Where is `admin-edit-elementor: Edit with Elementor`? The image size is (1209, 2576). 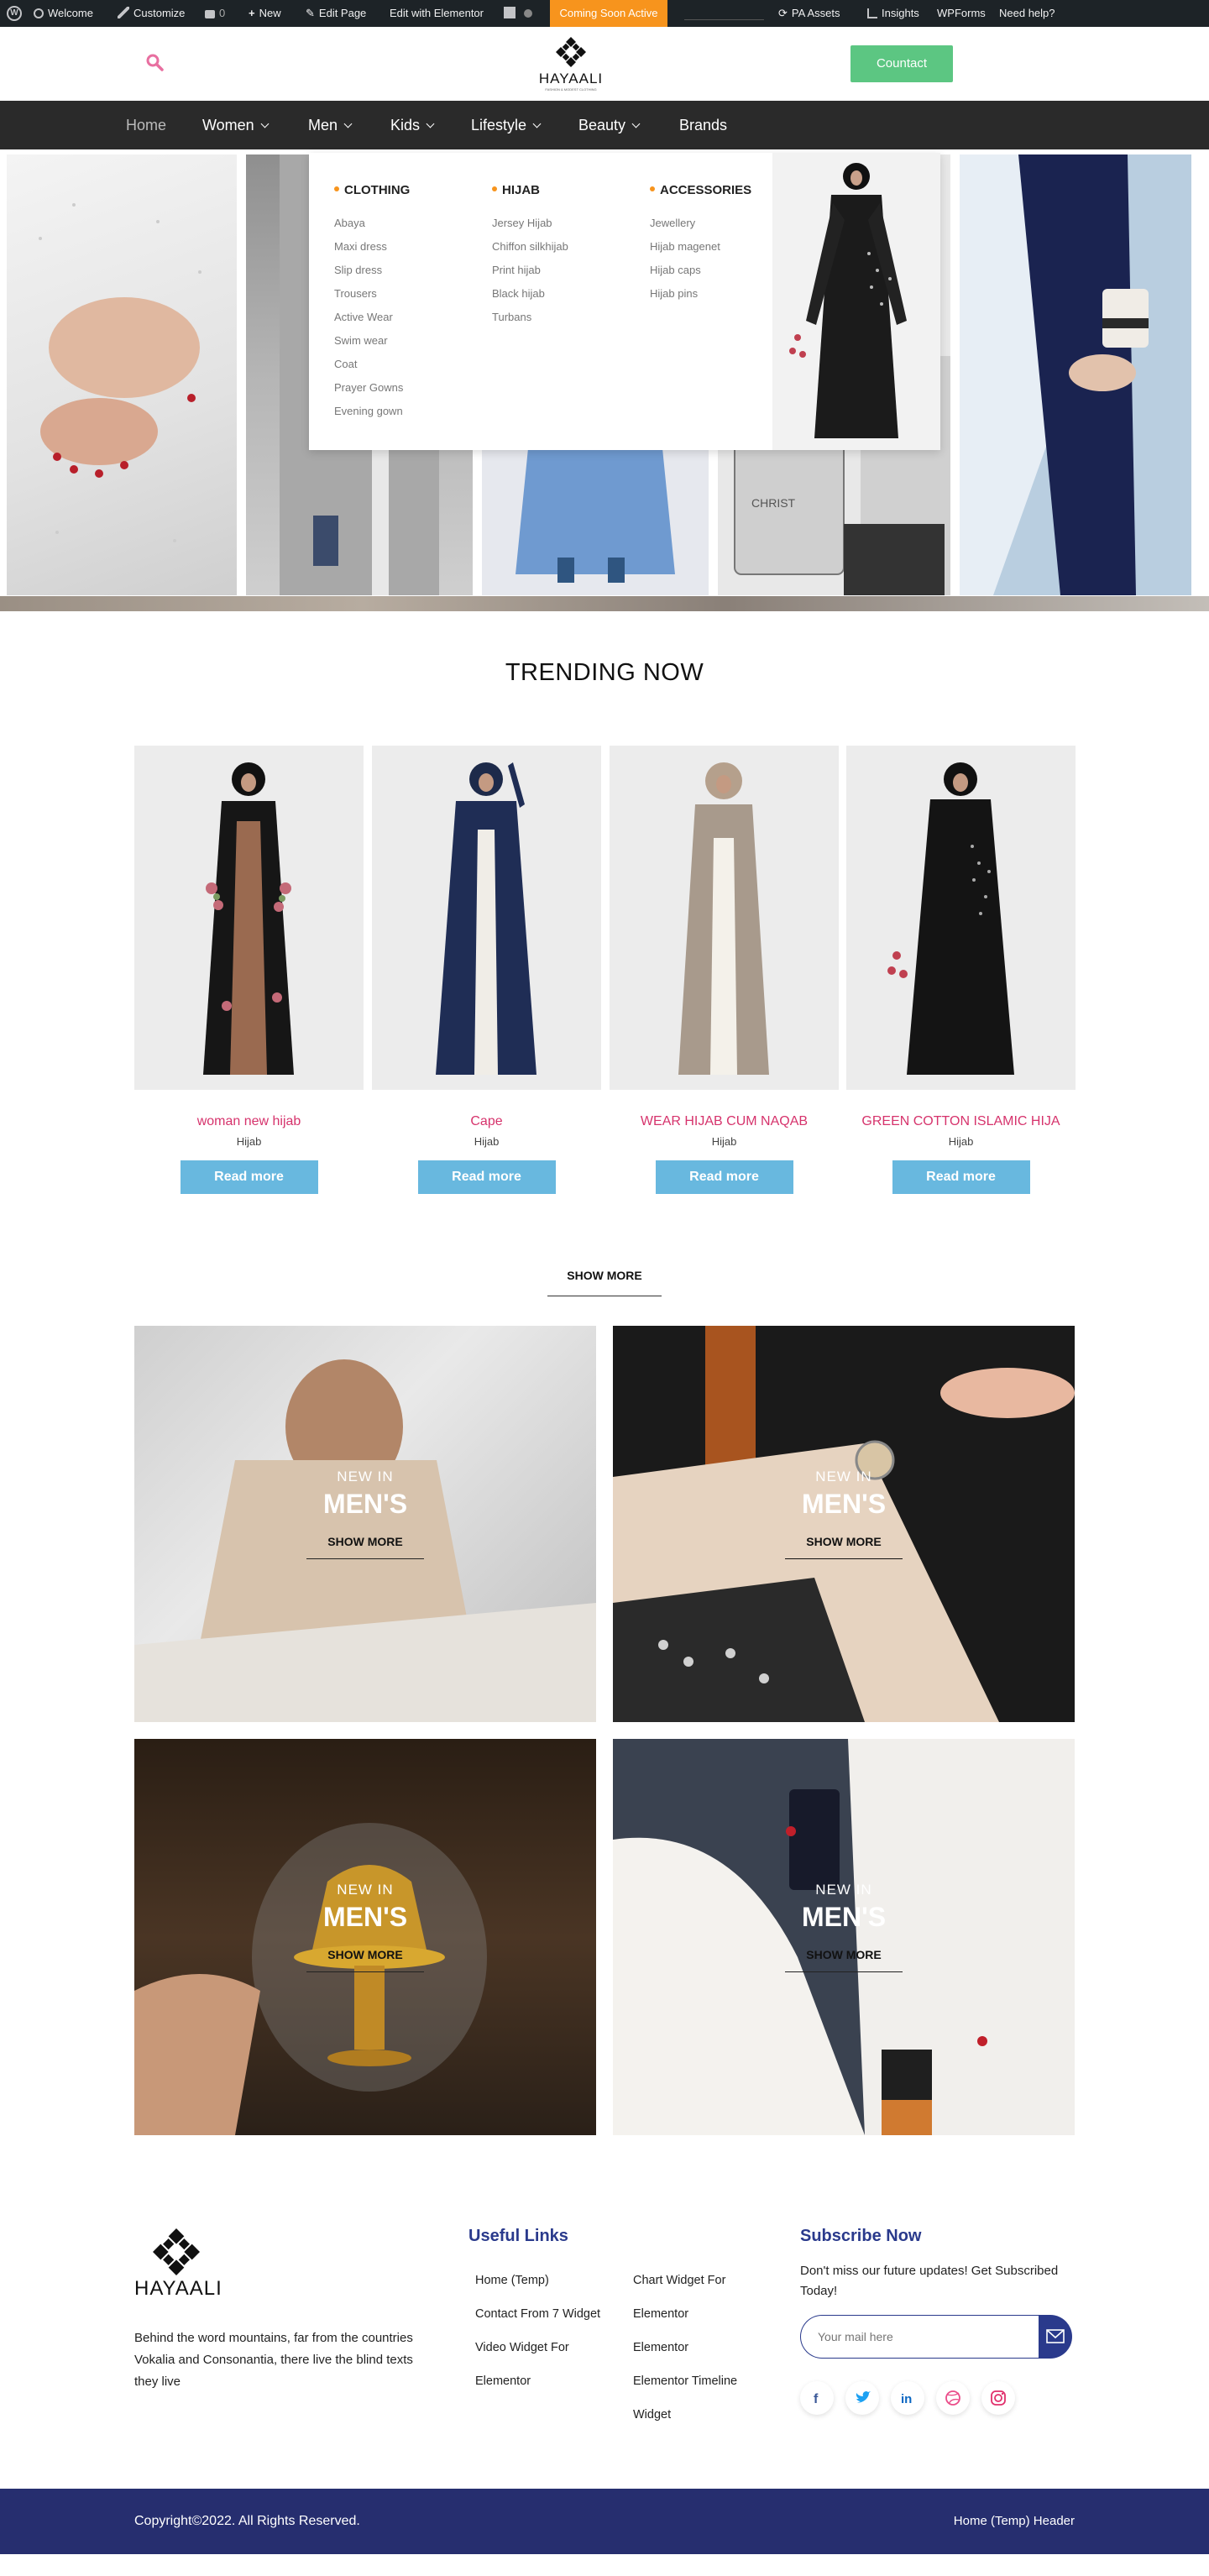 admin-edit-elementor: Edit with Elementor is located at coordinates (437, 14).